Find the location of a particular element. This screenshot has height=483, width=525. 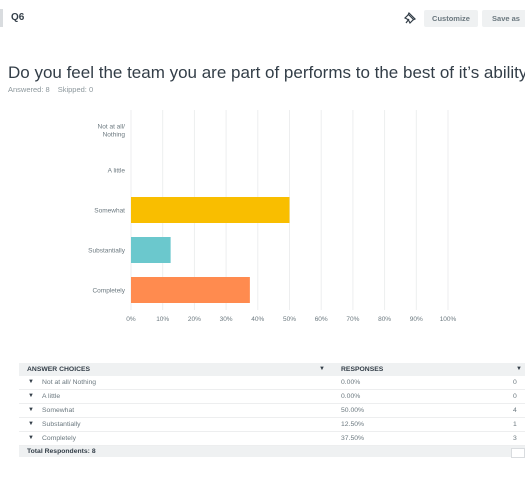

table-row: ▼ Substantially 12.50% 1 is located at coordinates (272, 425).